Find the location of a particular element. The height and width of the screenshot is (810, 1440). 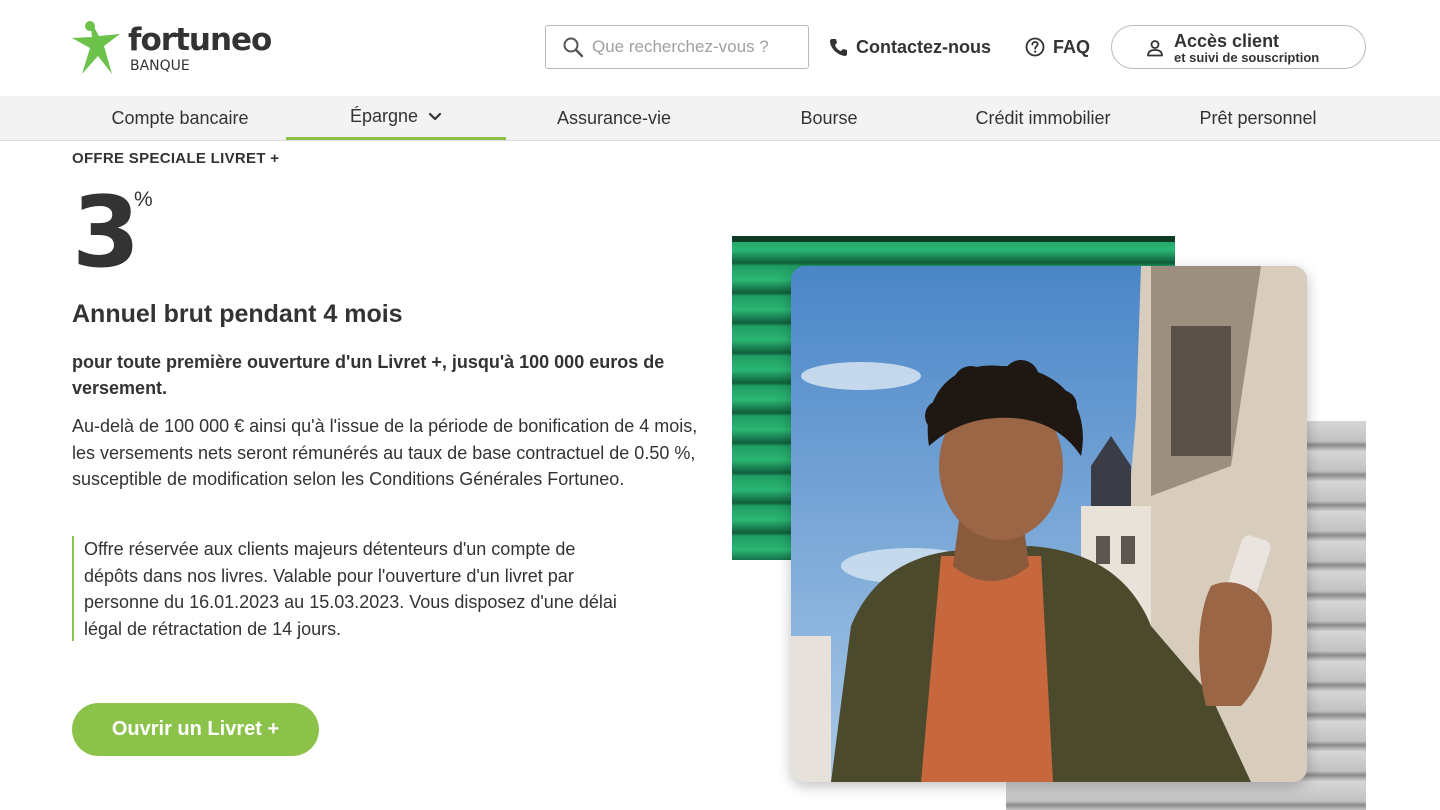

offer-rate: 3 is located at coordinates (106, 233).